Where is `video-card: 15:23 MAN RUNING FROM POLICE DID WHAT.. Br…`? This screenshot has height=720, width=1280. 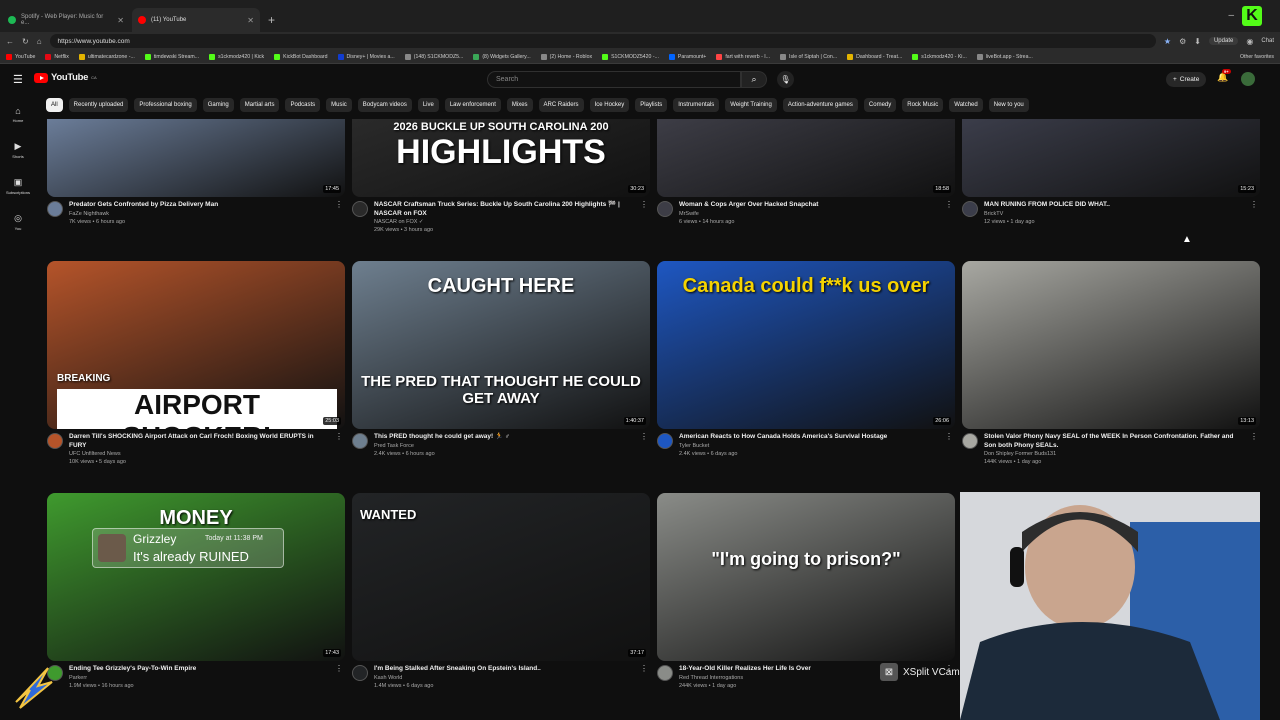 video-card: 15:23 MAN RUNING FROM POLICE DID WHAT.. Br… is located at coordinates (1111, 183).